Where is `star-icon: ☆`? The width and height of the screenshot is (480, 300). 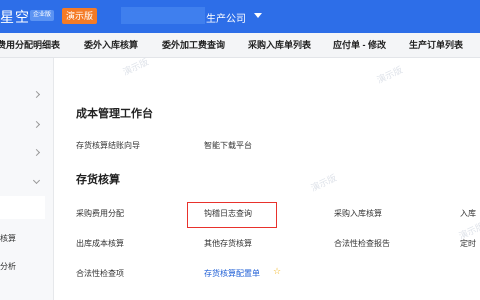
star-icon: ☆ is located at coordinates (277, 271).